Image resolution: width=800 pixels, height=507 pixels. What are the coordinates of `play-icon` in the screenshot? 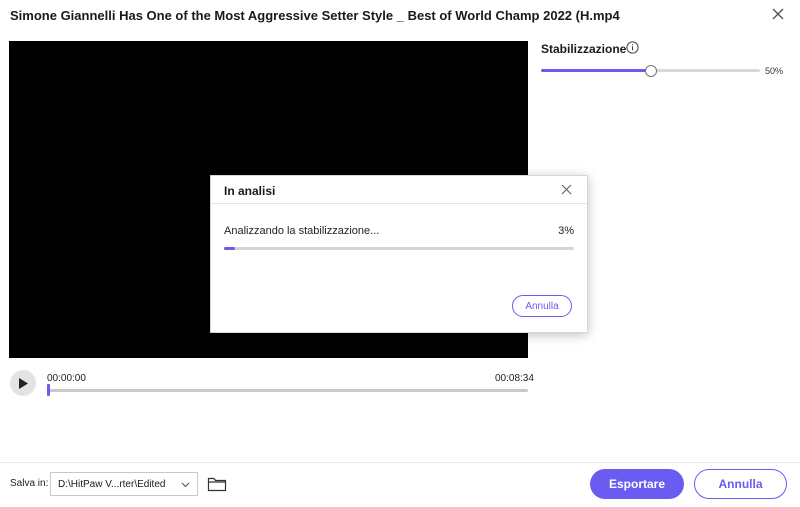 It's located at (23, 383).